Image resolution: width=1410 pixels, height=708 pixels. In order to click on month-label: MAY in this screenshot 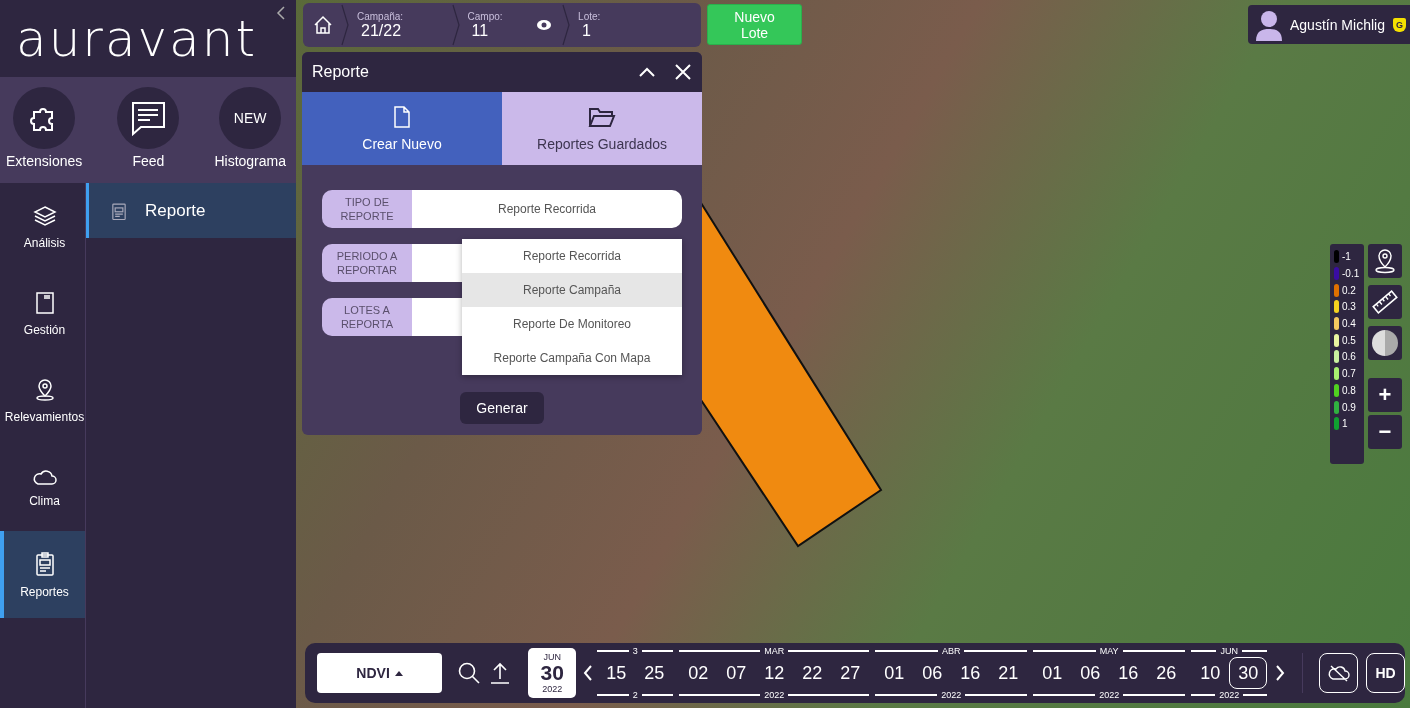, I will do `click(1109, 651)`.